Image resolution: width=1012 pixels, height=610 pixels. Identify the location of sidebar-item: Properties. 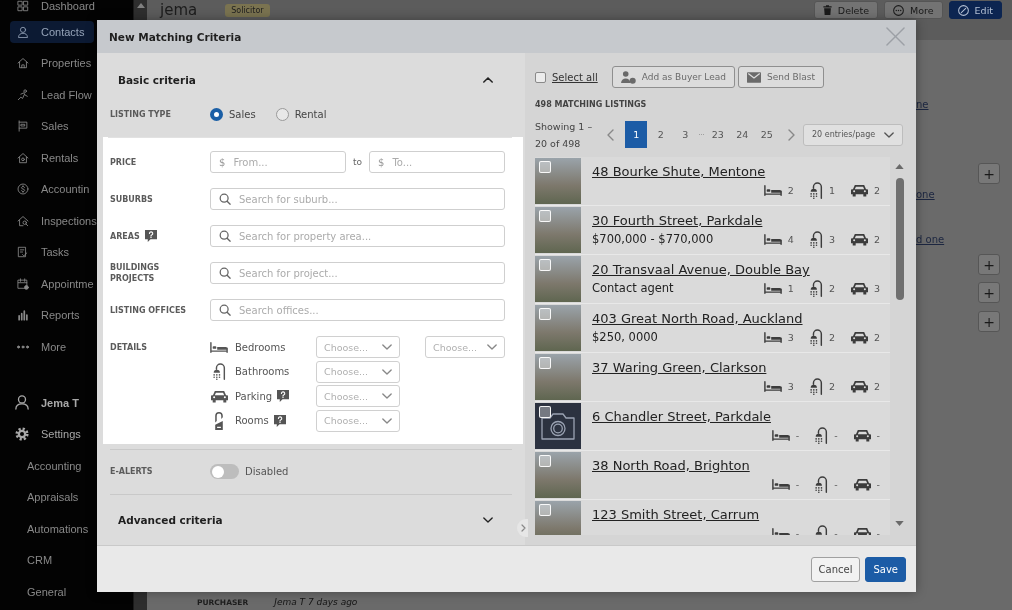
(51, 63).